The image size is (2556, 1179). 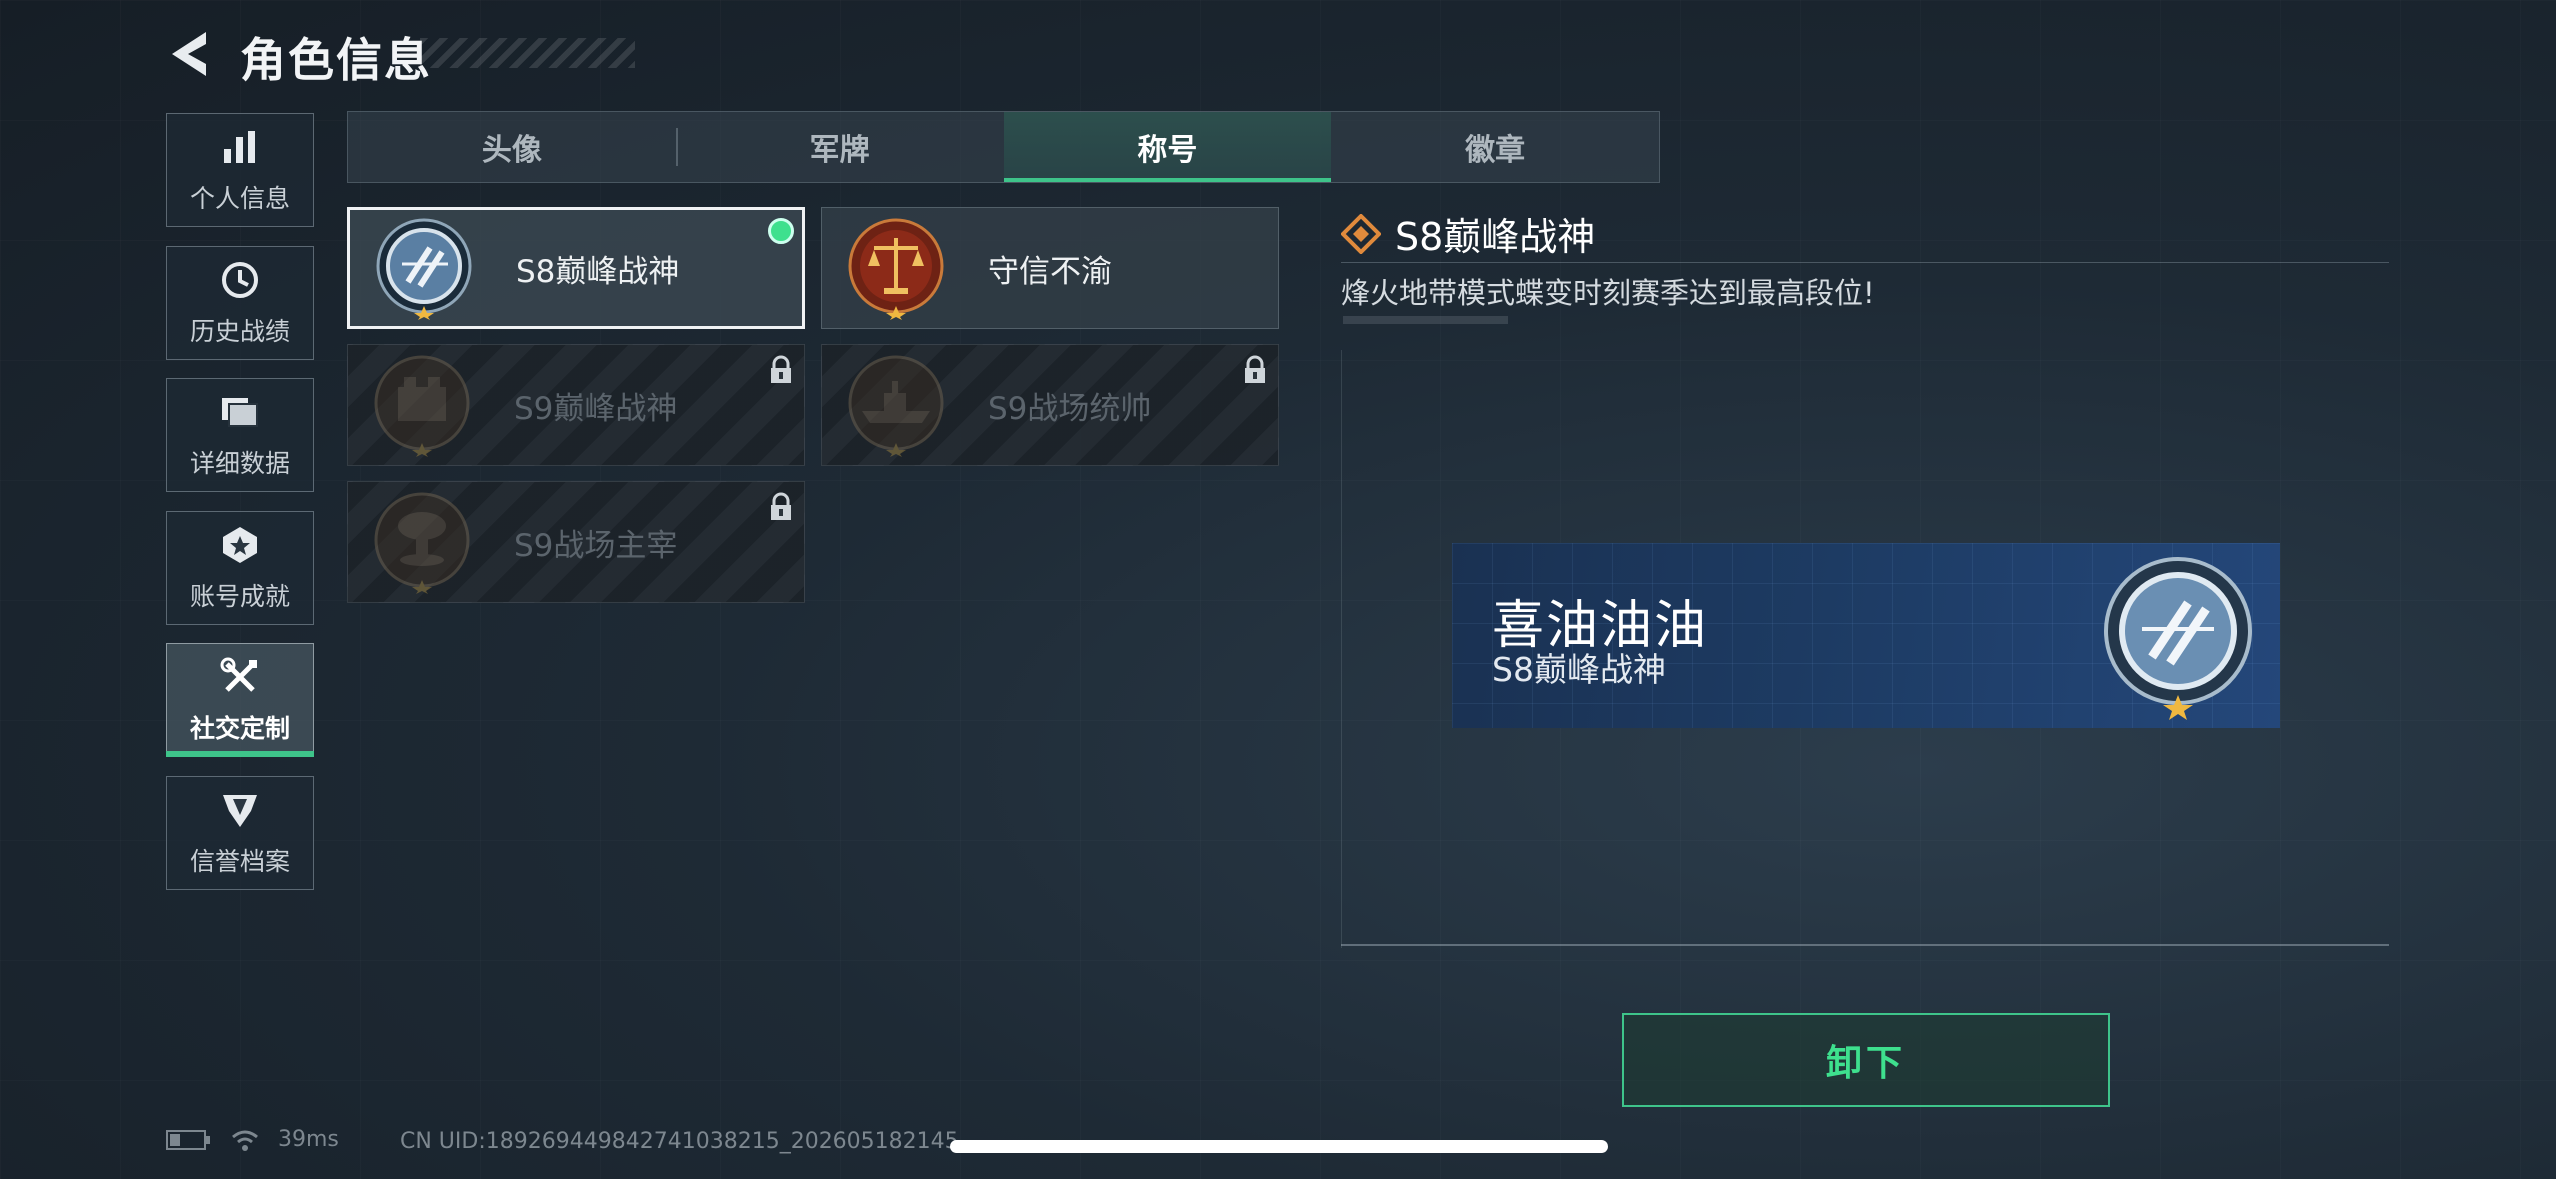 What do you see at coordinates (240, 810) in the screenshot?
I see `shield-badge-icon` at bounding box center [240, 810].